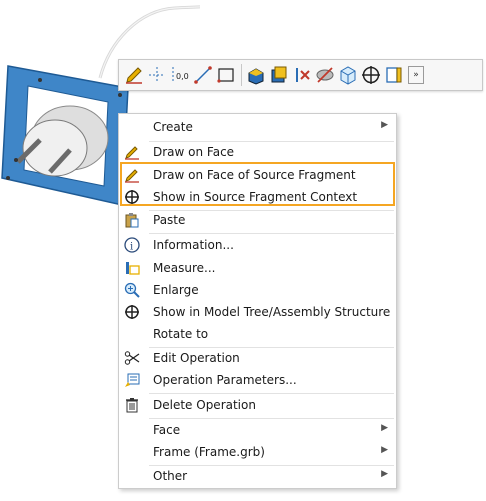  What do you see at coordinates (167, 430) in the screenshot?
I see `menu-item-label: Face` at bounding box center [167, 430].